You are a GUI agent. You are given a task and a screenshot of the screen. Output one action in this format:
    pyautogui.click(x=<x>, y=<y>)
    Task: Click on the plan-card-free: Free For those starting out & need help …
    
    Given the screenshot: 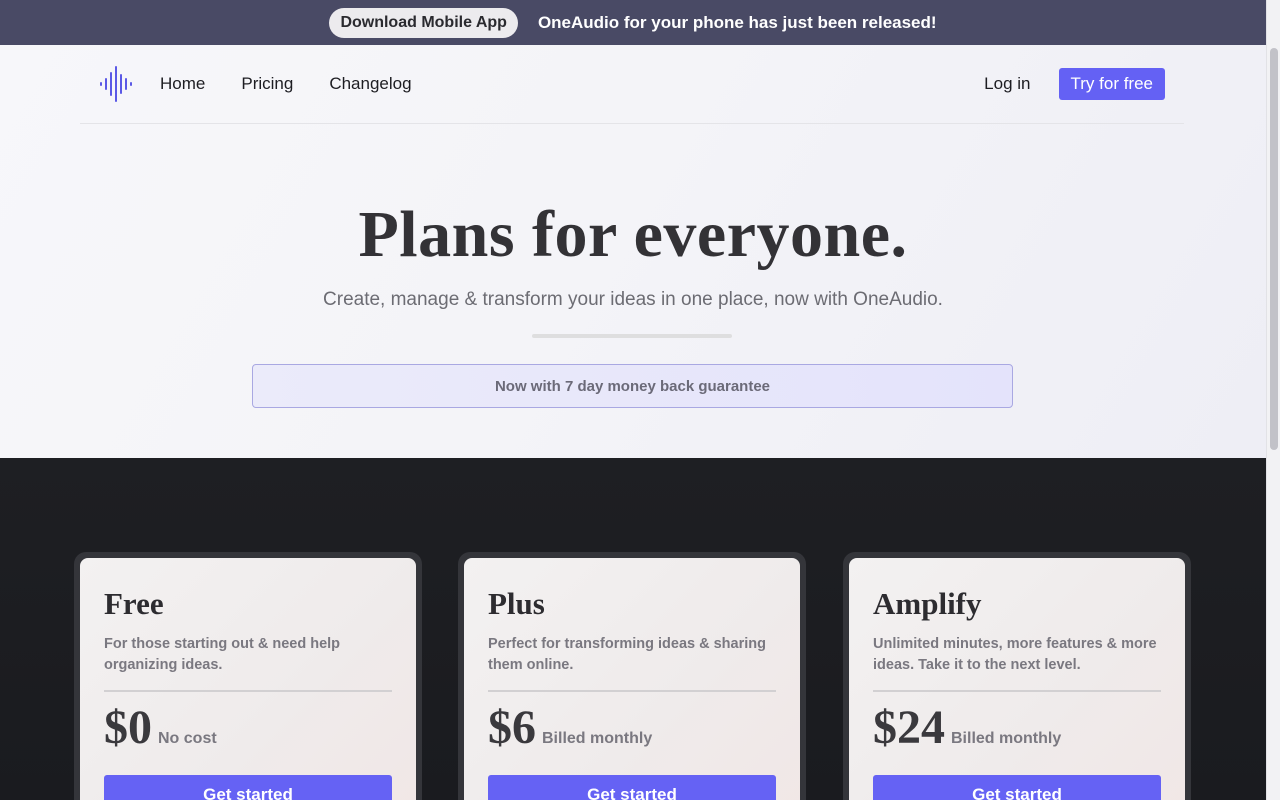 What is the action you would take?
    pyautogui.click(x=248, y=679)
    